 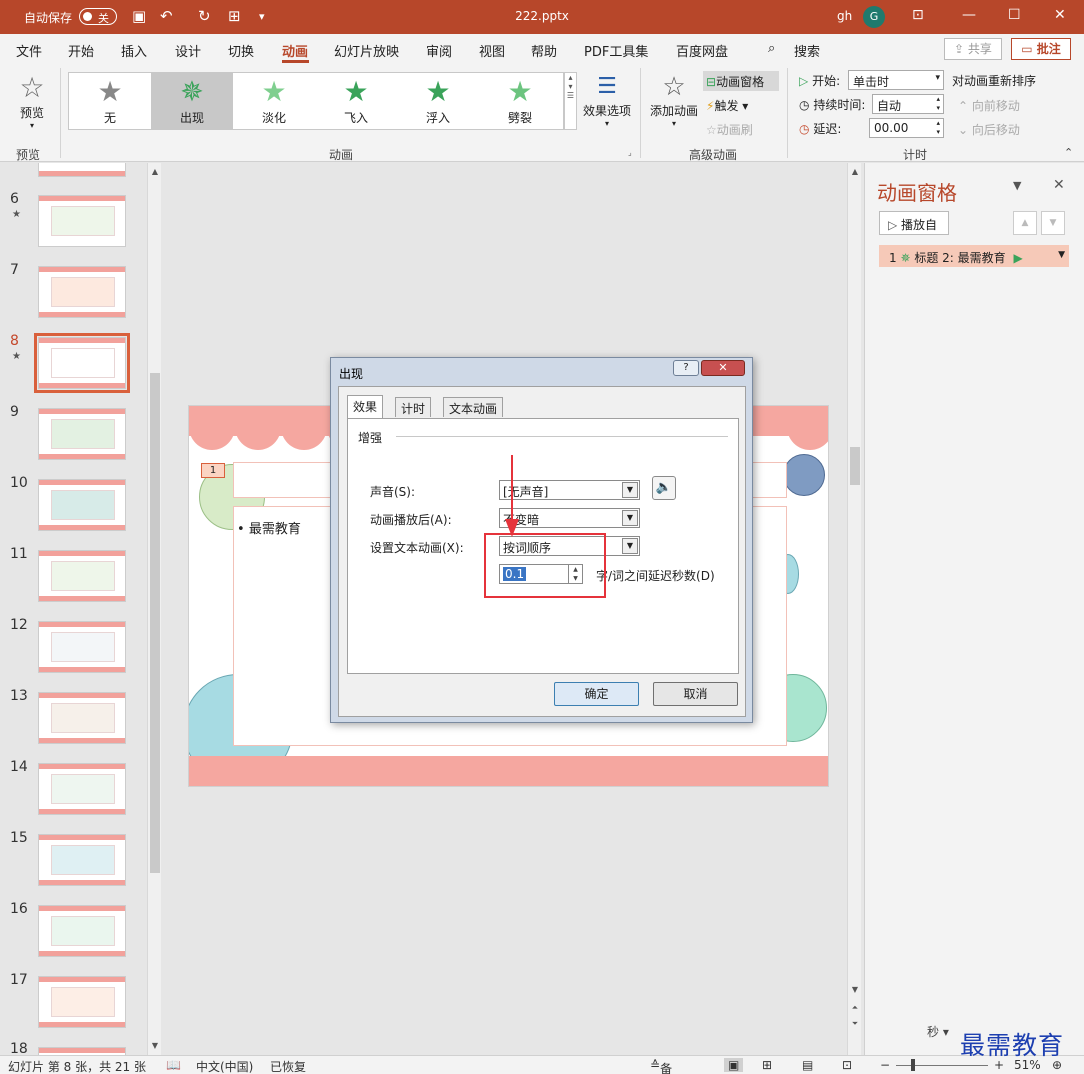 I want to click on zoom-out-icon: −, so click(x=885, y=1065).